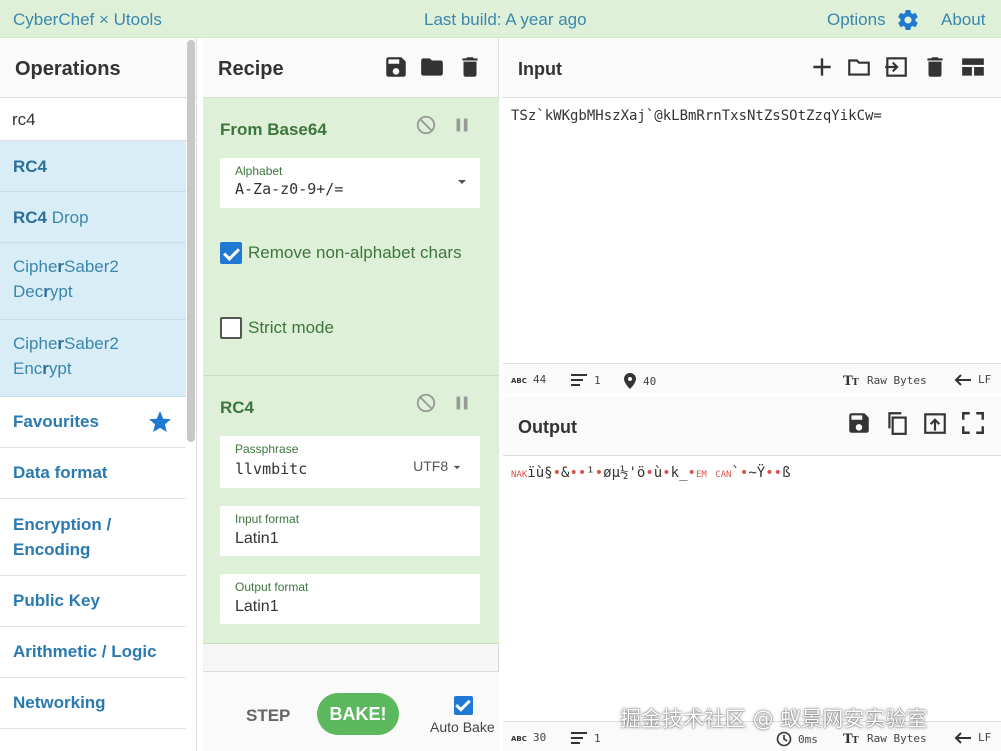 The image size is (1001, 751). I want to click on checkbox-unchecked, so click(231, 328).